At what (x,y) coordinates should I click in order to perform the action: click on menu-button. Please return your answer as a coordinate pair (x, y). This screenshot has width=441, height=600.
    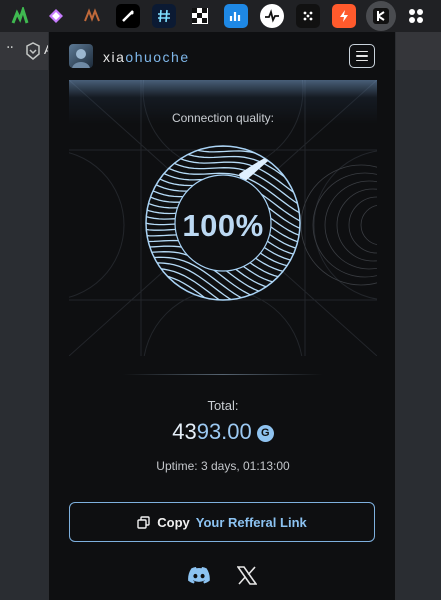
    Looking at the image, I should click on (362, 56).